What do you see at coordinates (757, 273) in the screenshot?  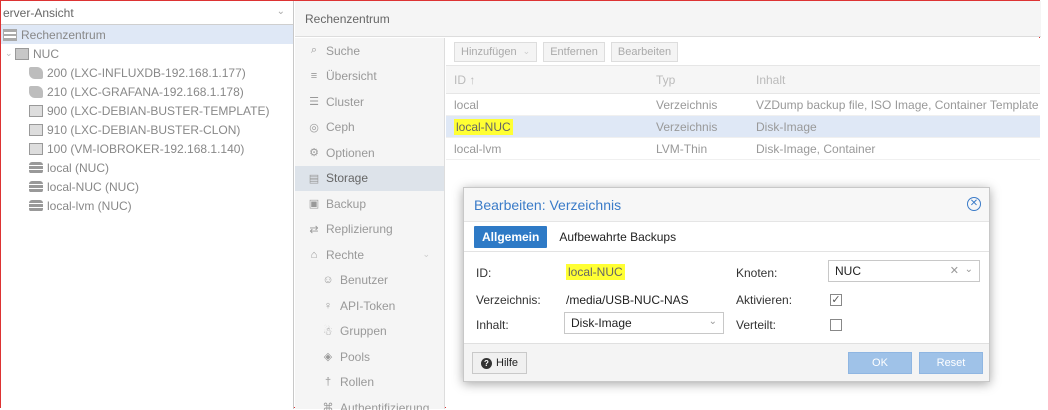 I see `node-label: Knoten:` at bounding box center [757, 273].